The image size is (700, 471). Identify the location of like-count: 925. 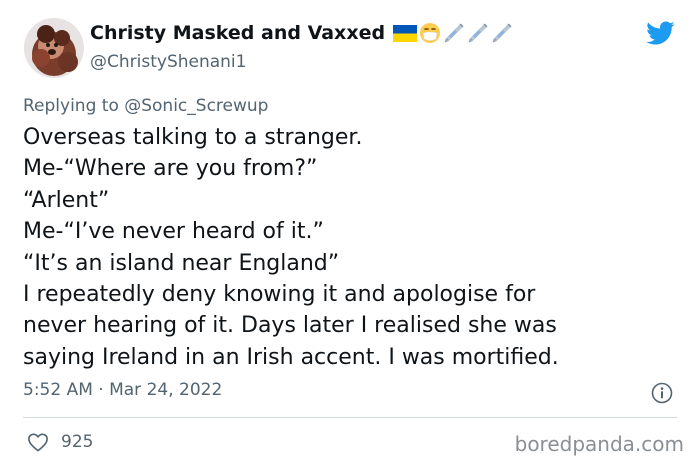
(77, 442).